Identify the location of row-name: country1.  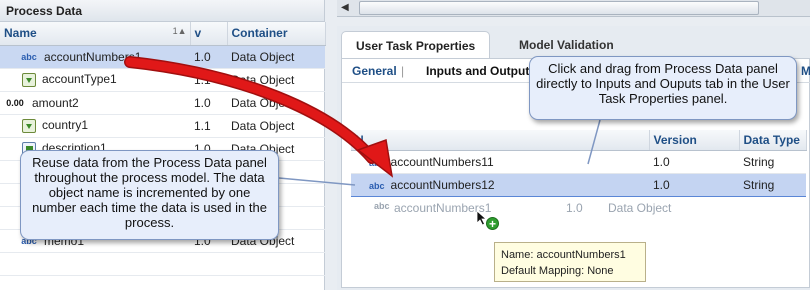
(65, 125).